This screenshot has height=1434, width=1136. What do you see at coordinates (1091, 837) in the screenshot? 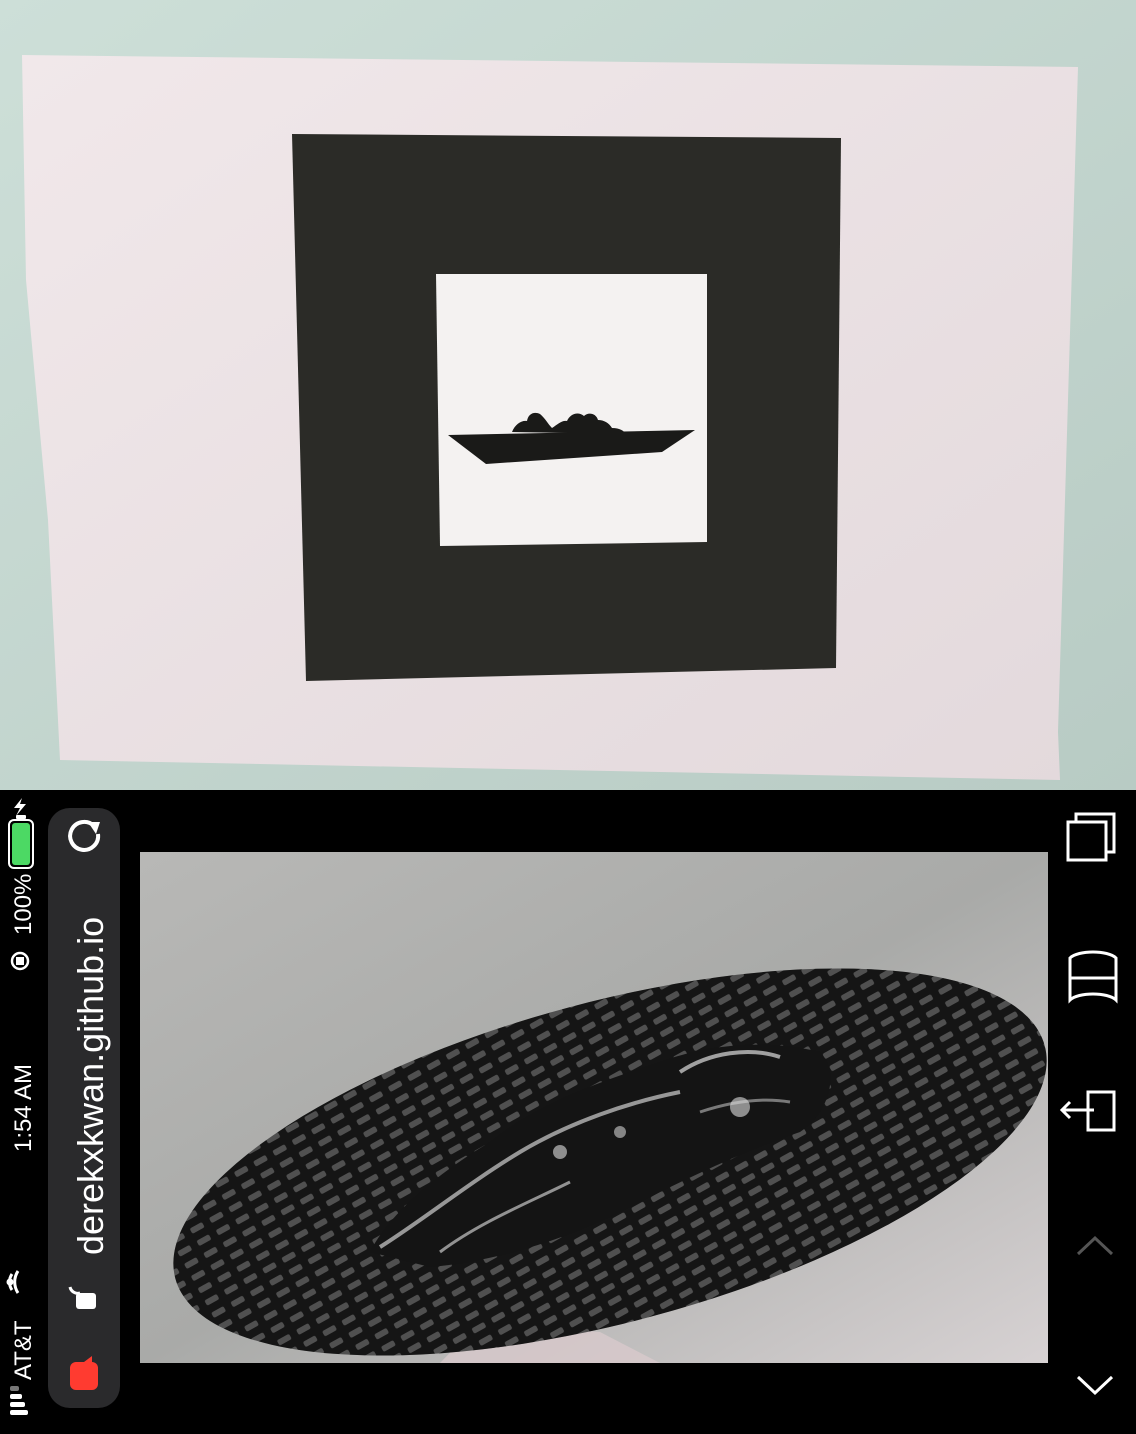
I see `tabs-icon` at bounding box center [1091, 837].